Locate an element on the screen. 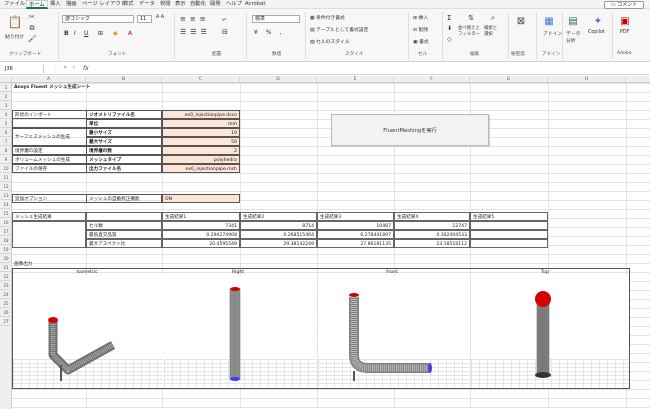 This screenshot has height=409, width=650. result-value: 0.294274908 is located at coordinates (201, 234).